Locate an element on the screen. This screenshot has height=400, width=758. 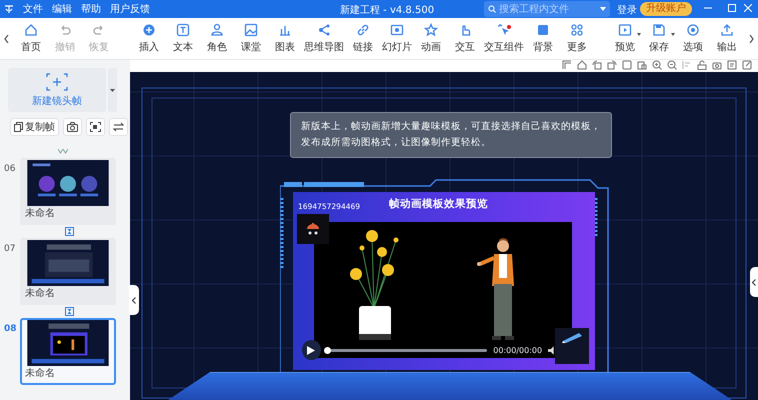
slide-icon is located at coordinates (397, 30).